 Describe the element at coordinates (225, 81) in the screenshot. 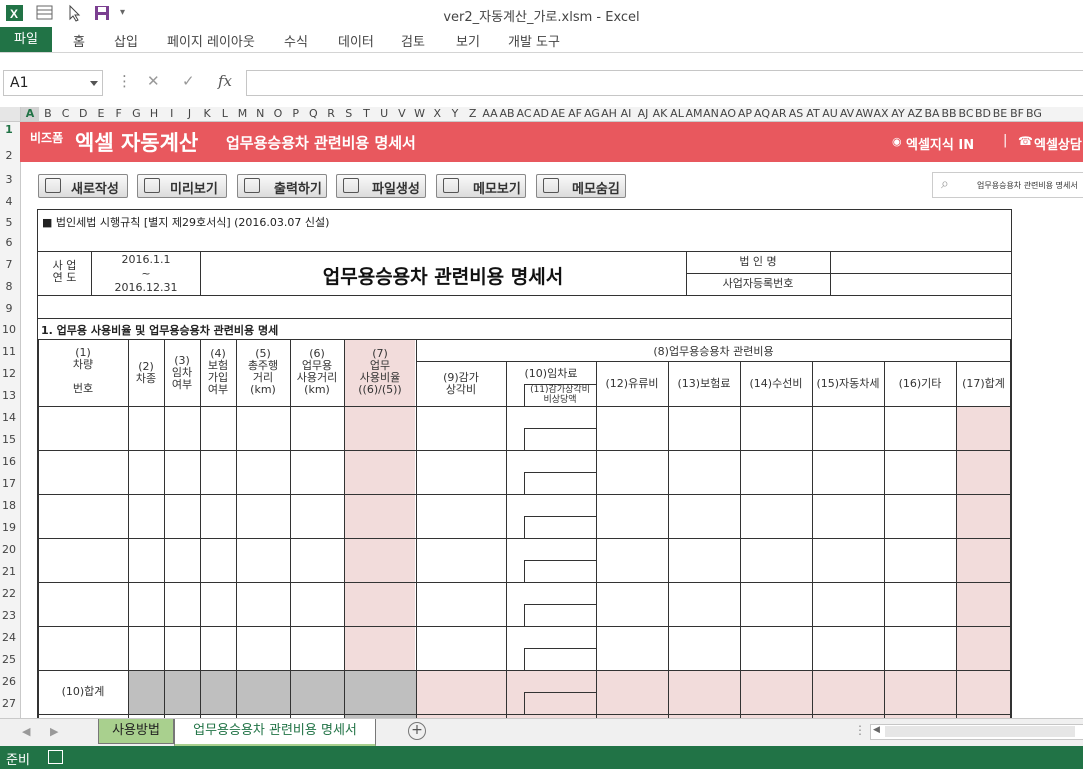

I see `insert-function-icon: fx` at that location.